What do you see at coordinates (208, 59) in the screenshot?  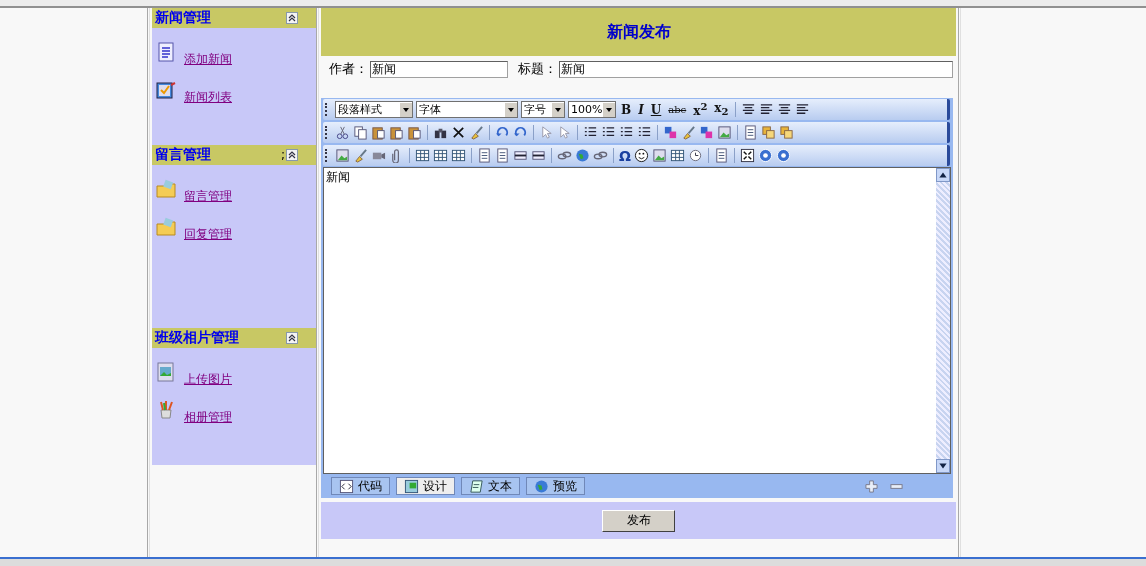 I see `sidebar-link: 添加新闻` at bounding box center [208, 59].